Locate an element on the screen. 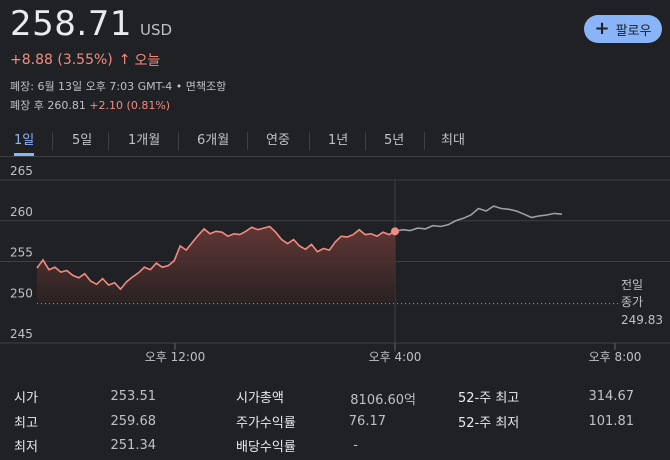  arrow-up-icon: ↑ is located at coordinates (124, 60).